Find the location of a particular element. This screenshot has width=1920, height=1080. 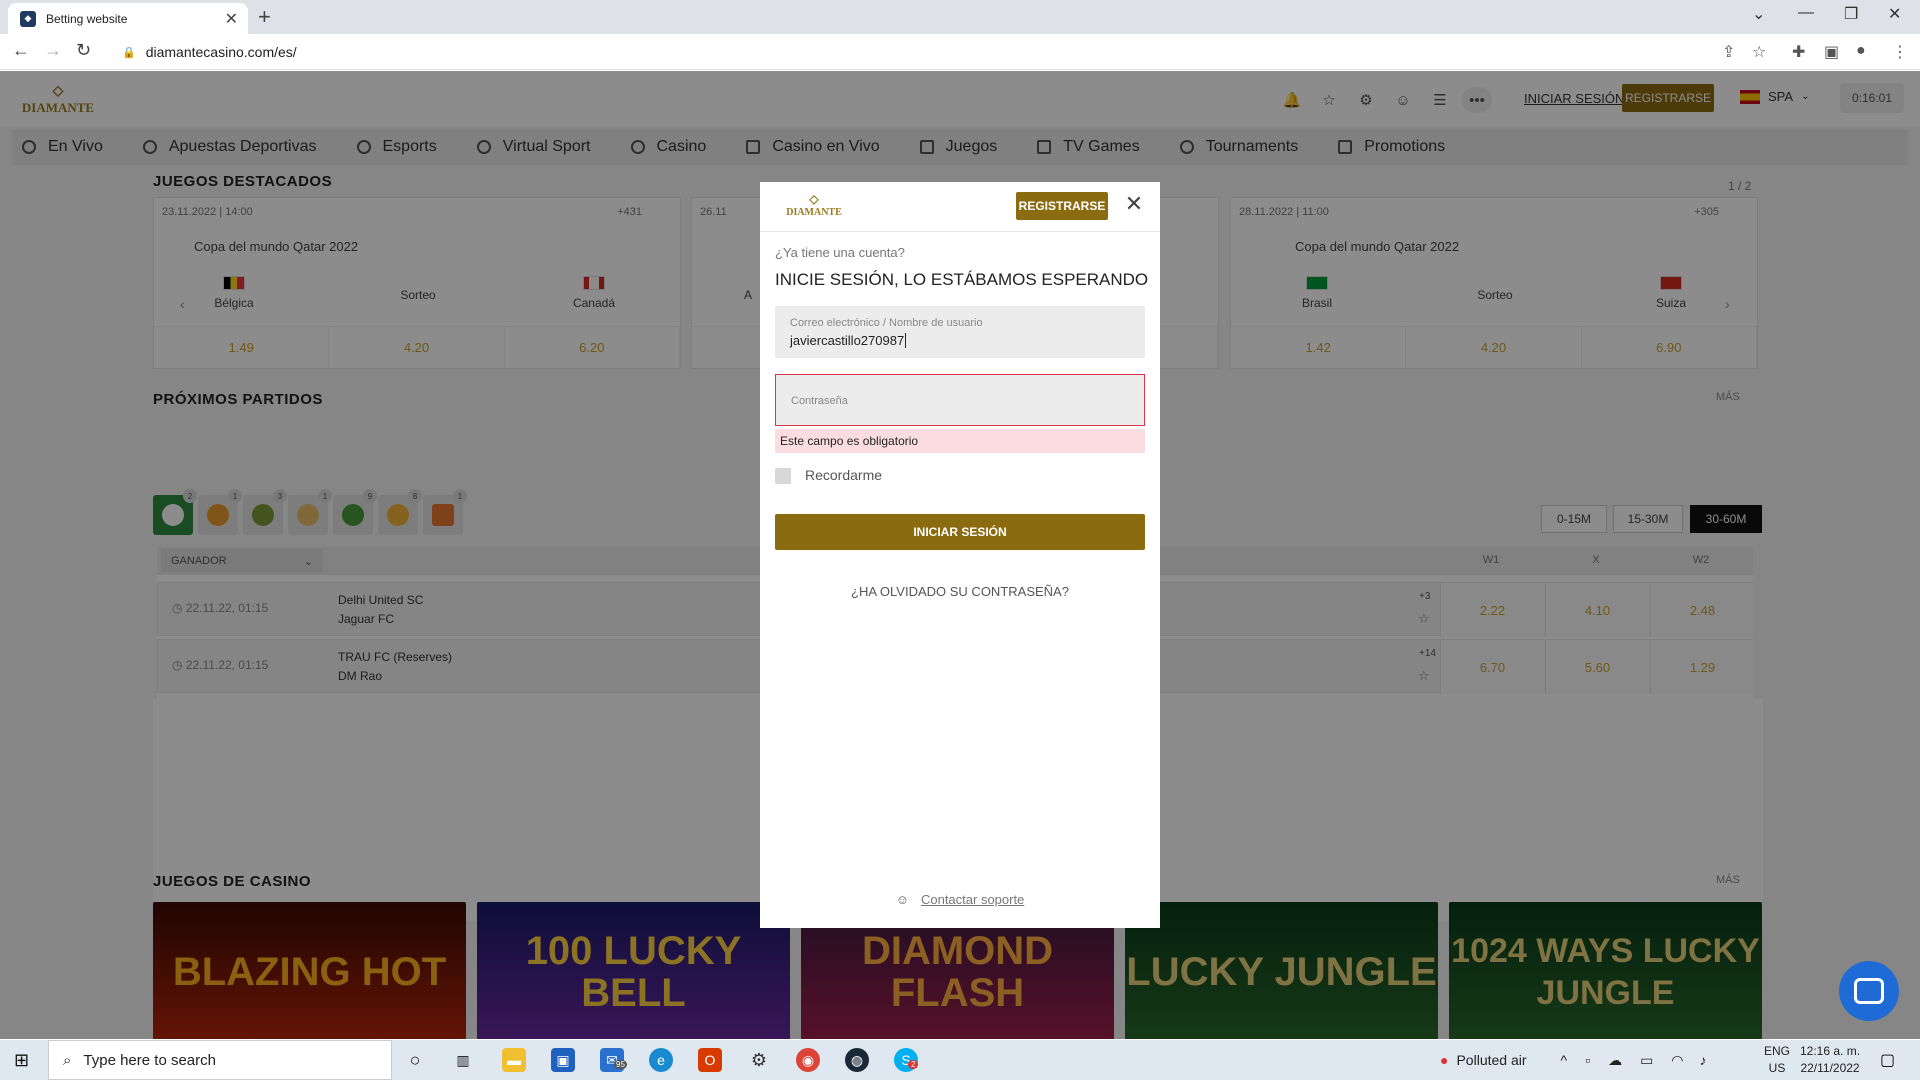

search-icon: ⌕ is located at coordinates (67, 1060).